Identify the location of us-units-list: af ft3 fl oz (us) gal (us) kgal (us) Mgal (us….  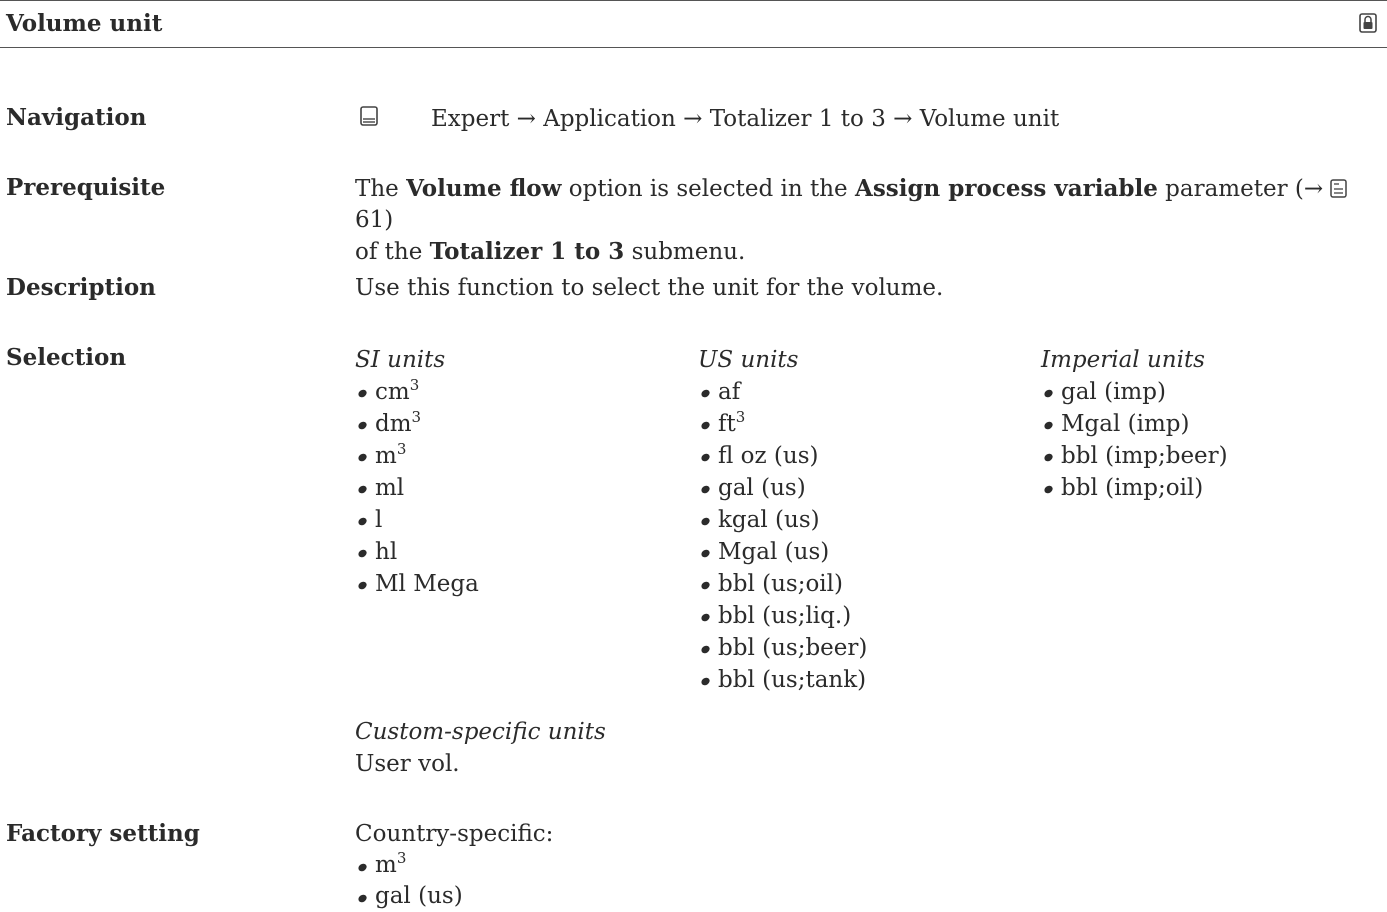
(782, 536).